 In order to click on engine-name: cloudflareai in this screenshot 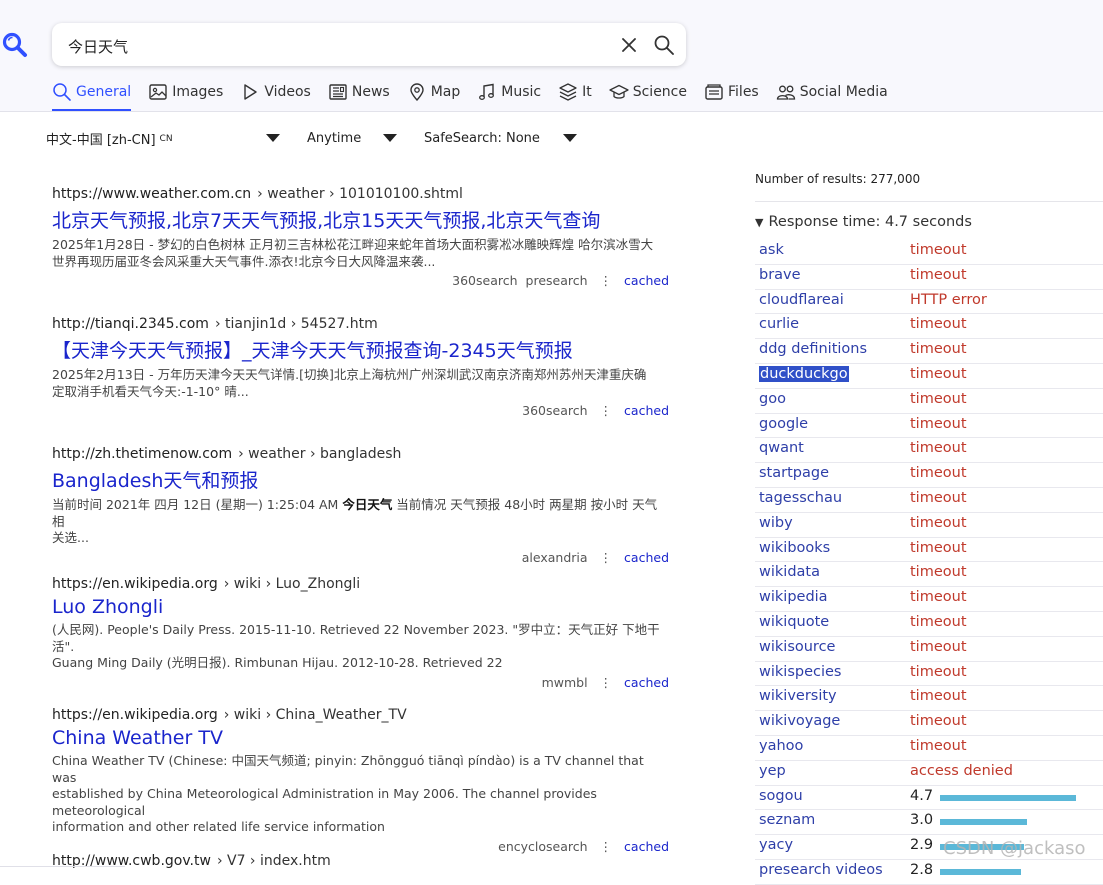, I will do `click(801, 300)`.